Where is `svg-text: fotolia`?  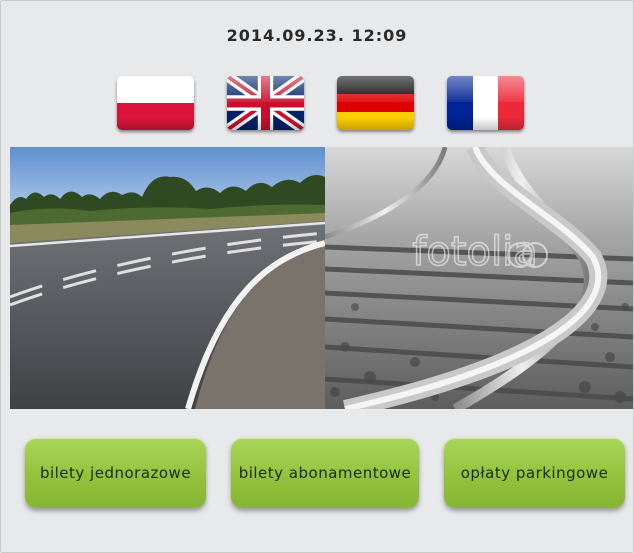 svg-text: fotolia is located at coordinates (474, 252).